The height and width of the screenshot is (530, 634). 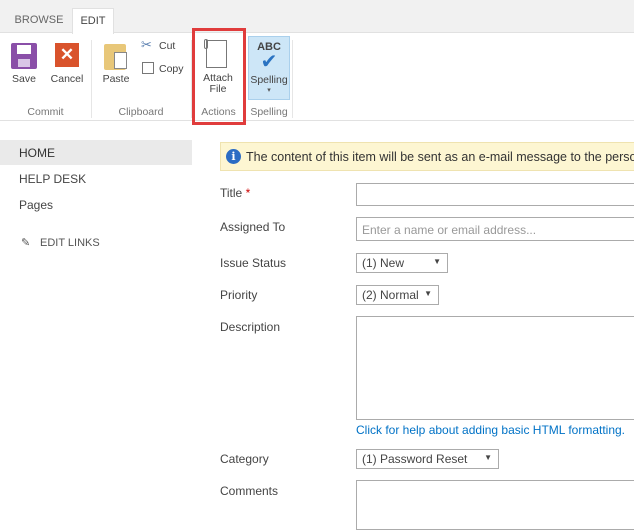 I want to click on pencil-icon: ✎, so click(x=26, y=243).